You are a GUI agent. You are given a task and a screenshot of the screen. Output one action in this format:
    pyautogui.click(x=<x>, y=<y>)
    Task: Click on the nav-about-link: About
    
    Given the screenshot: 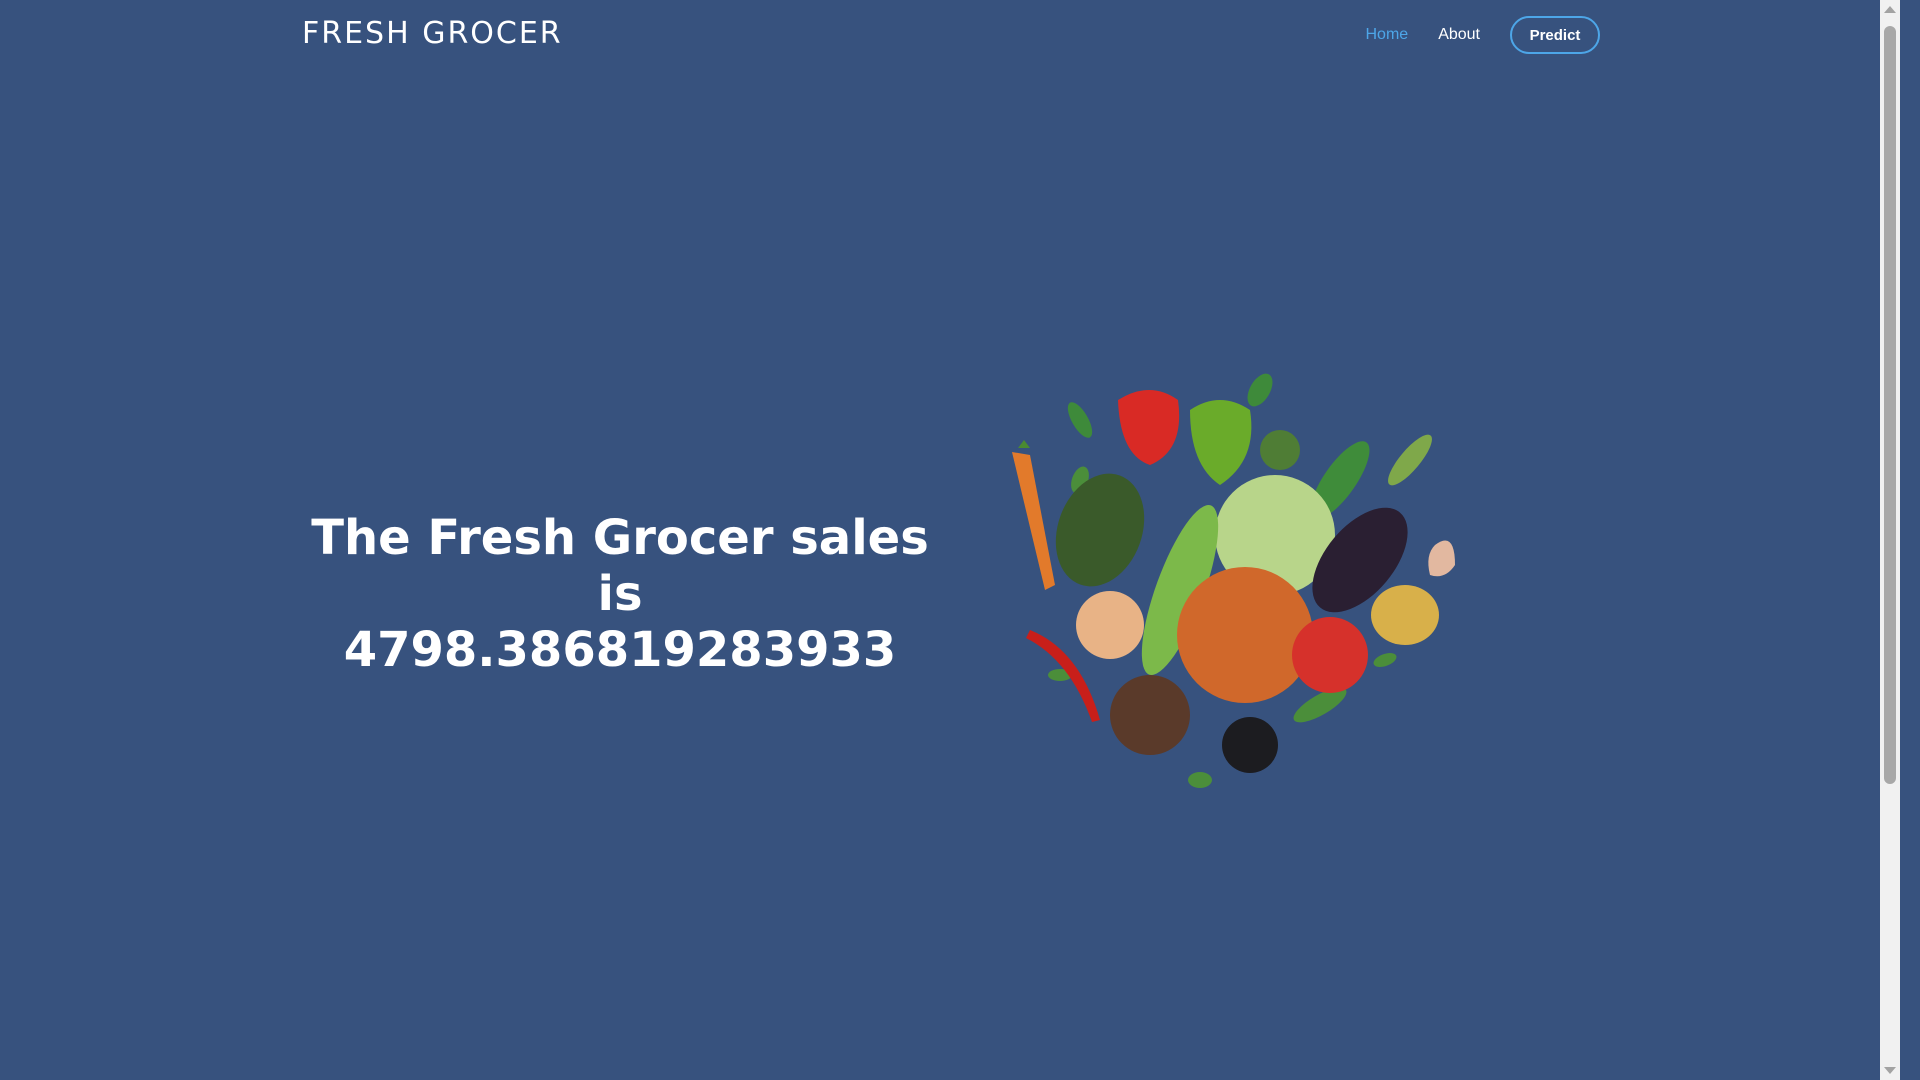 What is the action you would take?
    pyautogui.click(x=1459, y=35)
    